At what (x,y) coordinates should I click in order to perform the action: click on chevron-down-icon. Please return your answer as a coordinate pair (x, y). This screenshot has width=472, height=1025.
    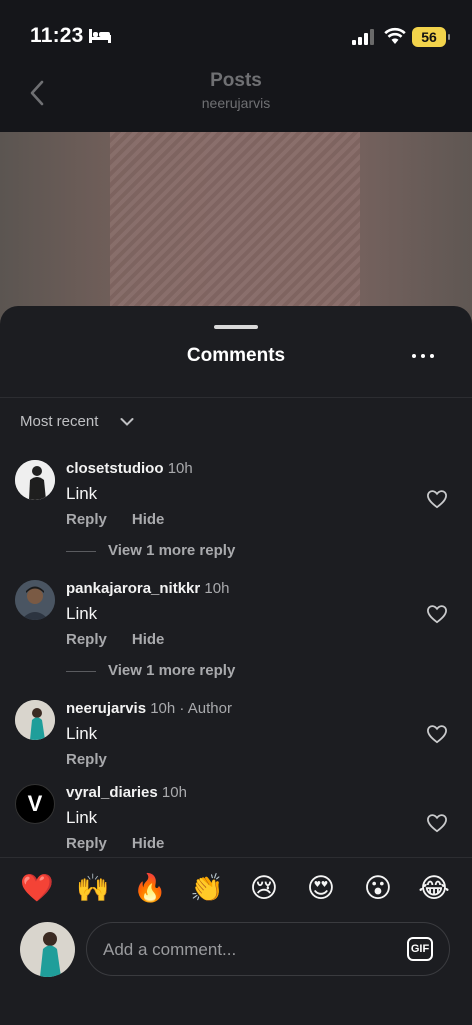
    Looking at the image, I should click on (127, 422).